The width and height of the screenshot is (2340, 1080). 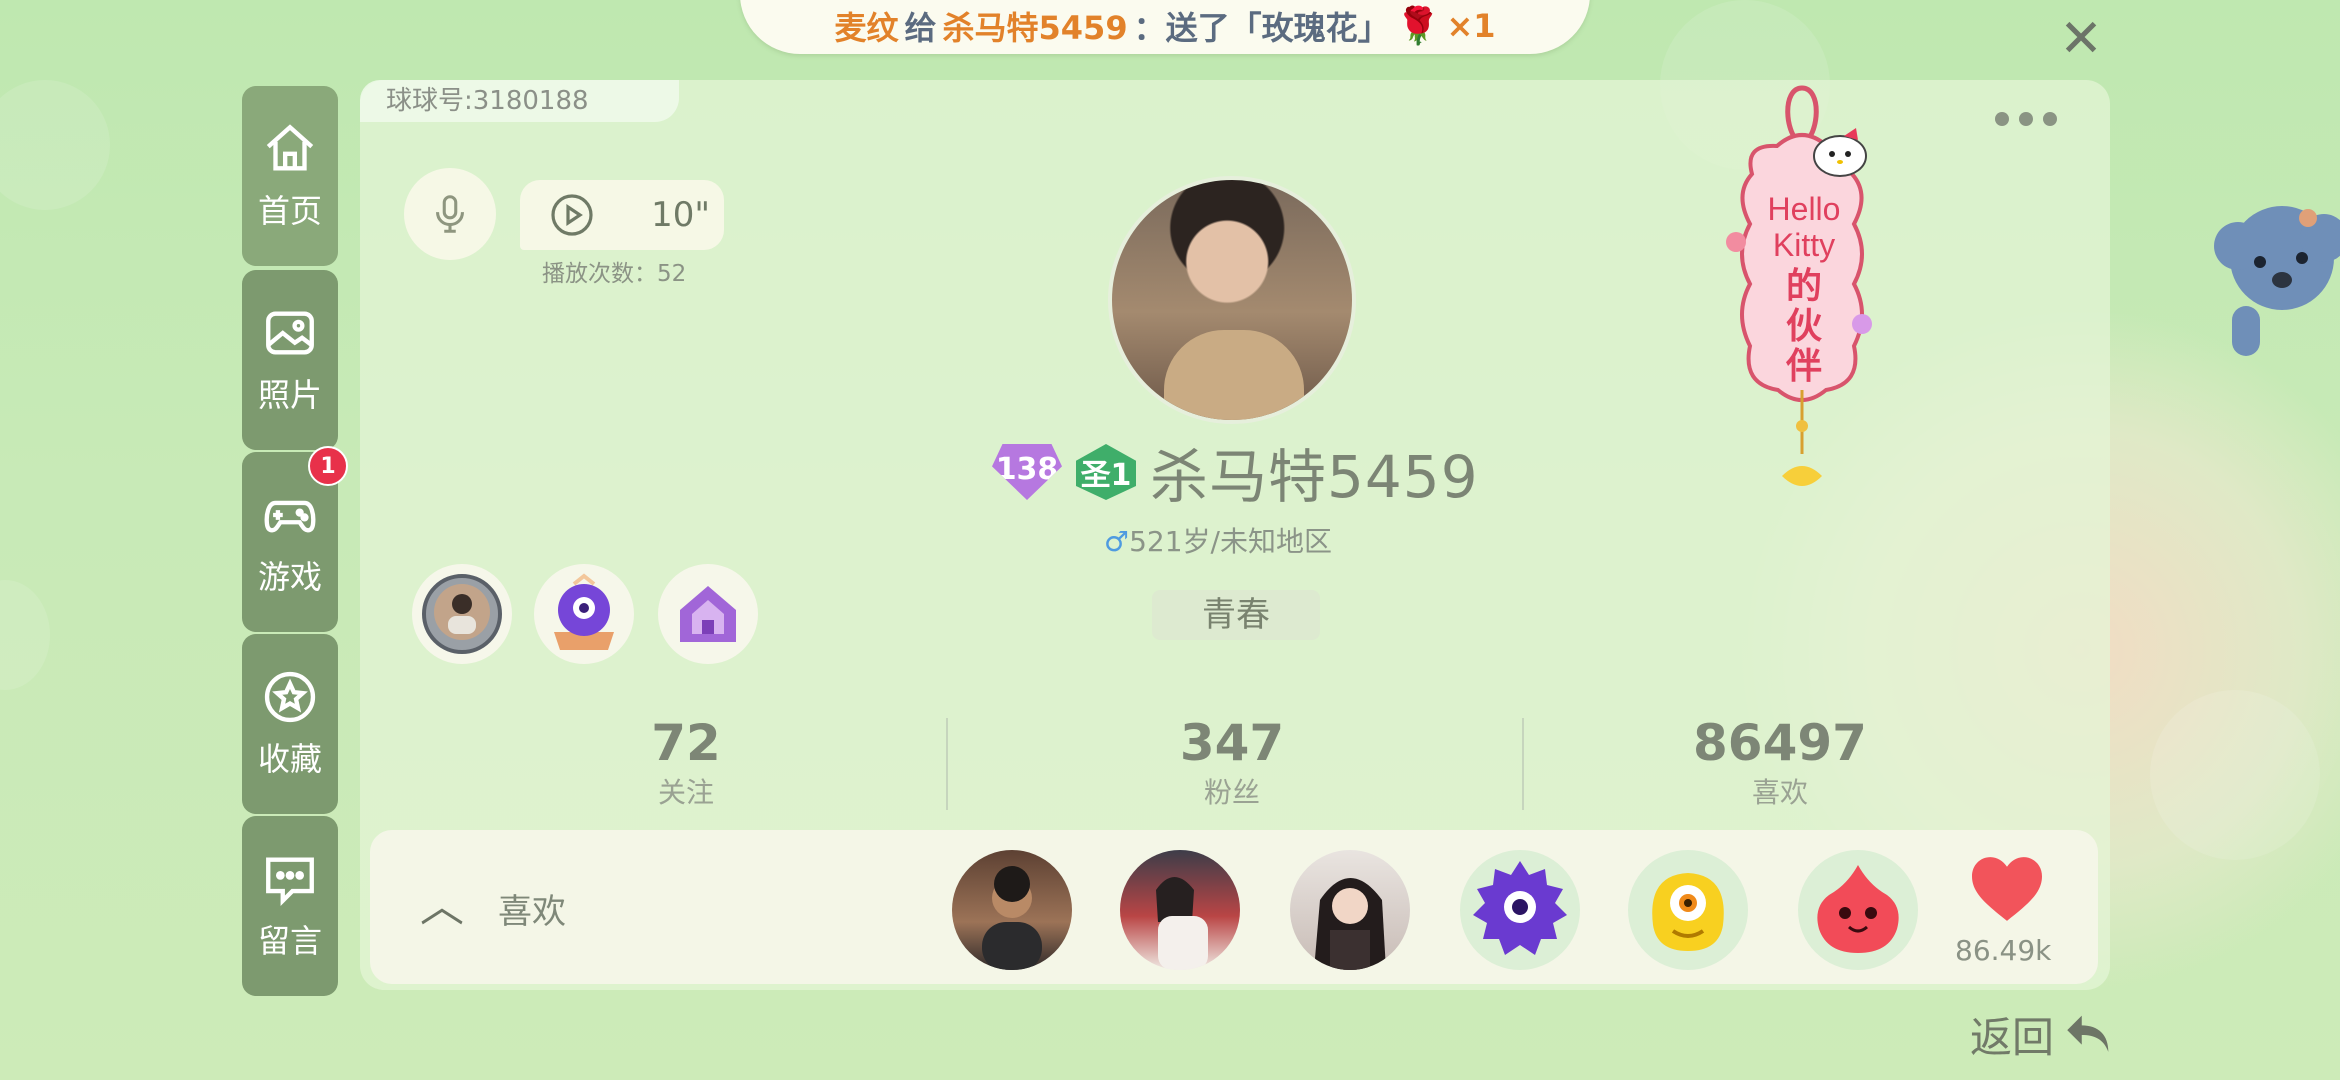 What do you see at coordinates (920, 28) in the screenshot?
I see `banner-give-text: 给` at bounding box center [920, 28].